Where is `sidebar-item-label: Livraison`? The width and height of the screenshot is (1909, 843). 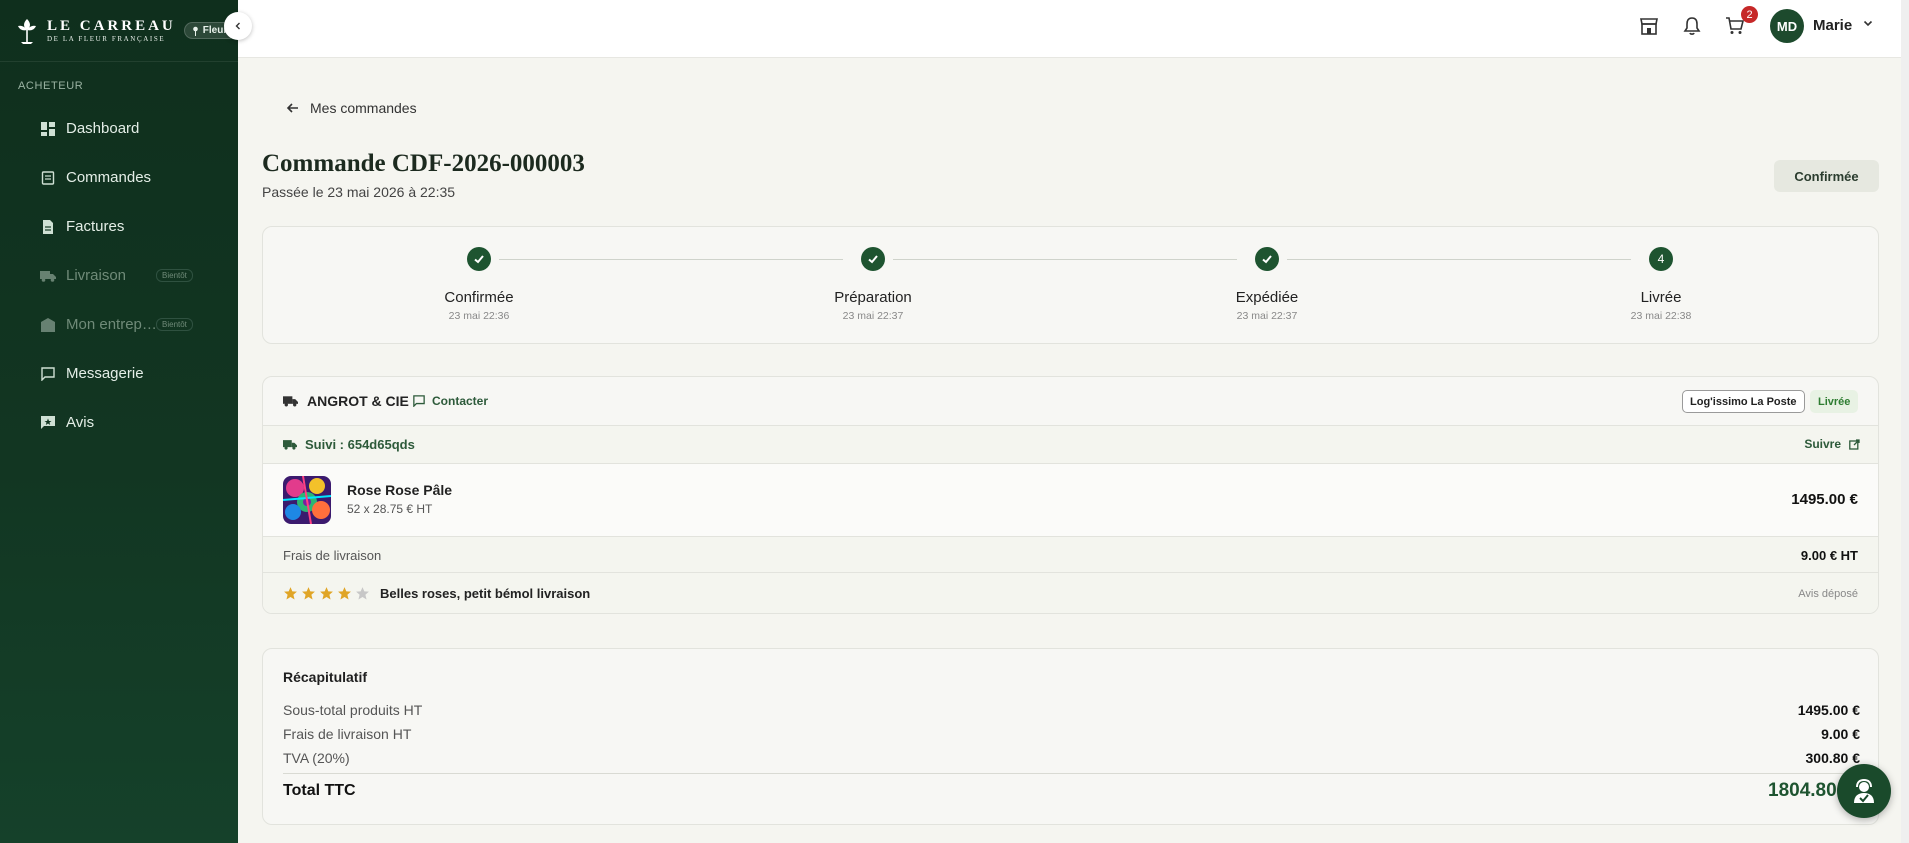 sidebar-item-label: Livraison is located at coordinates (96, 275).